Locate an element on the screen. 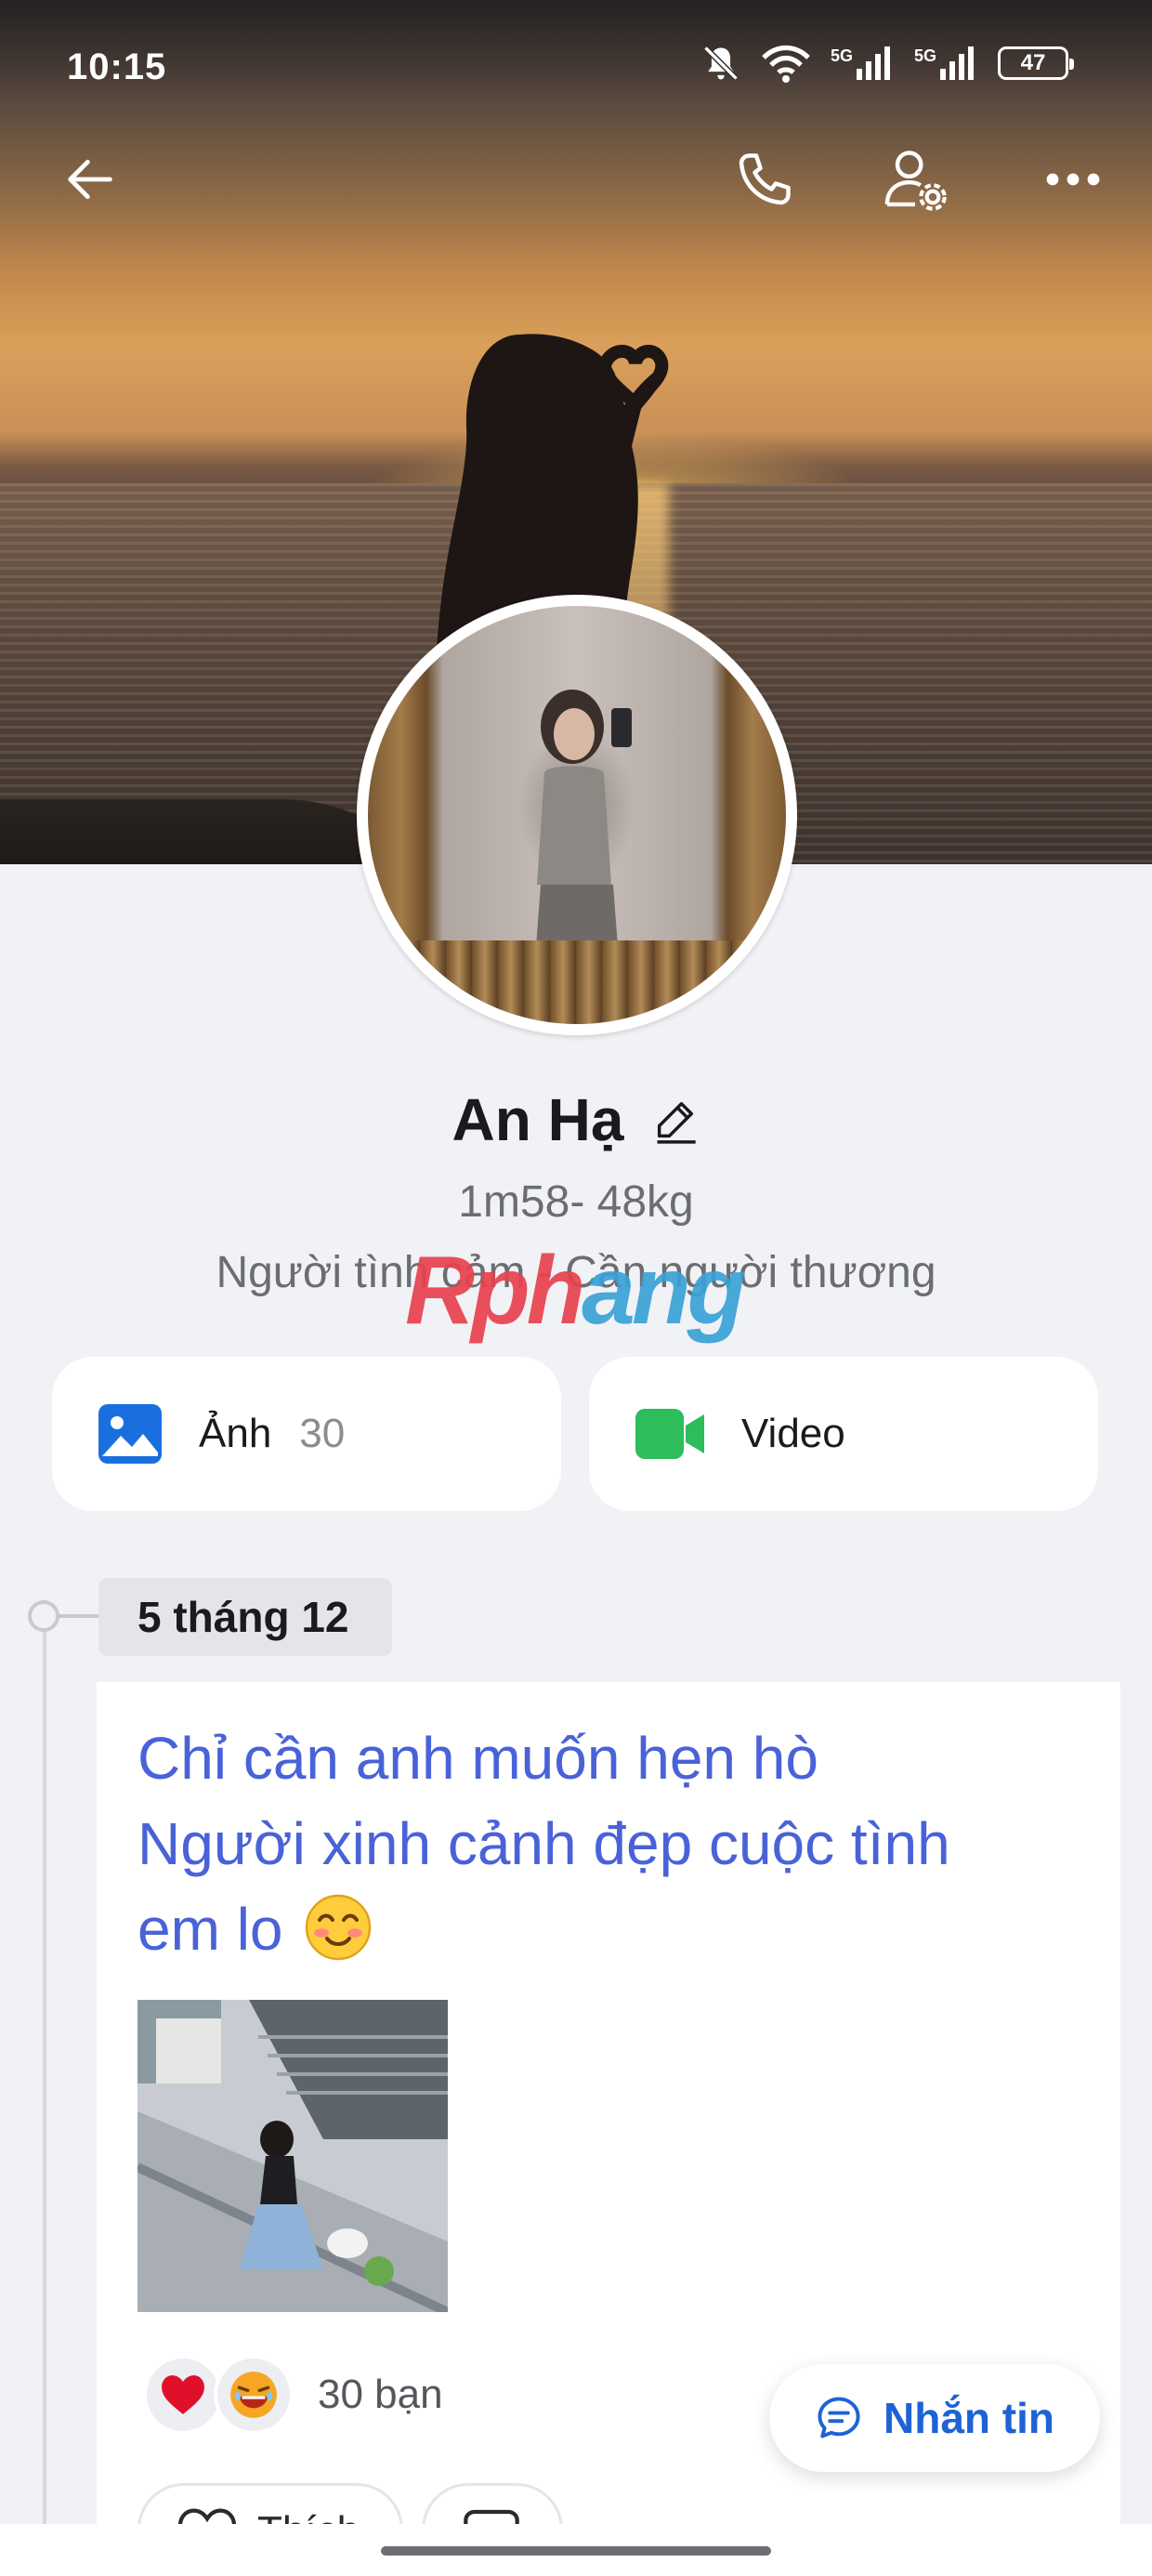  photos-label: Ảnh is located at coordinates (235, 1434).